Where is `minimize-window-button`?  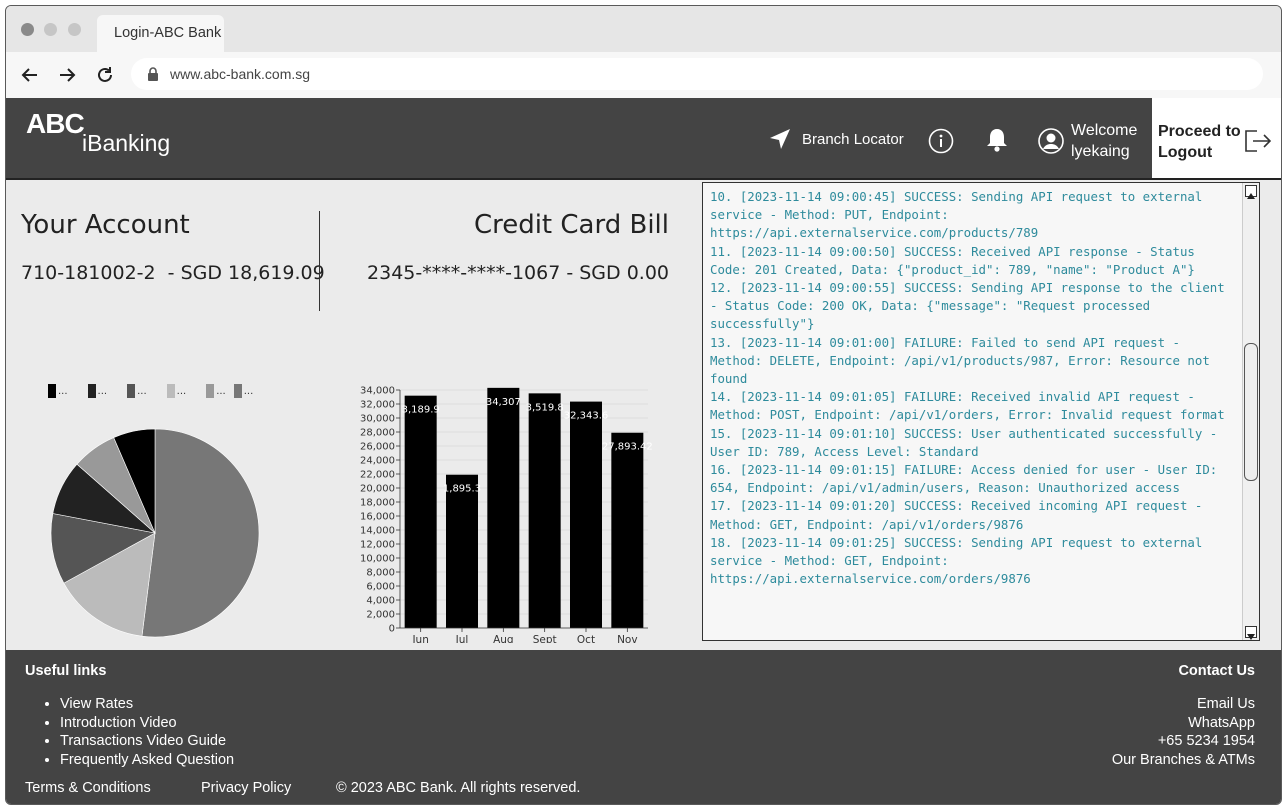
minimize-window-button is located at coordinates (50, 29).